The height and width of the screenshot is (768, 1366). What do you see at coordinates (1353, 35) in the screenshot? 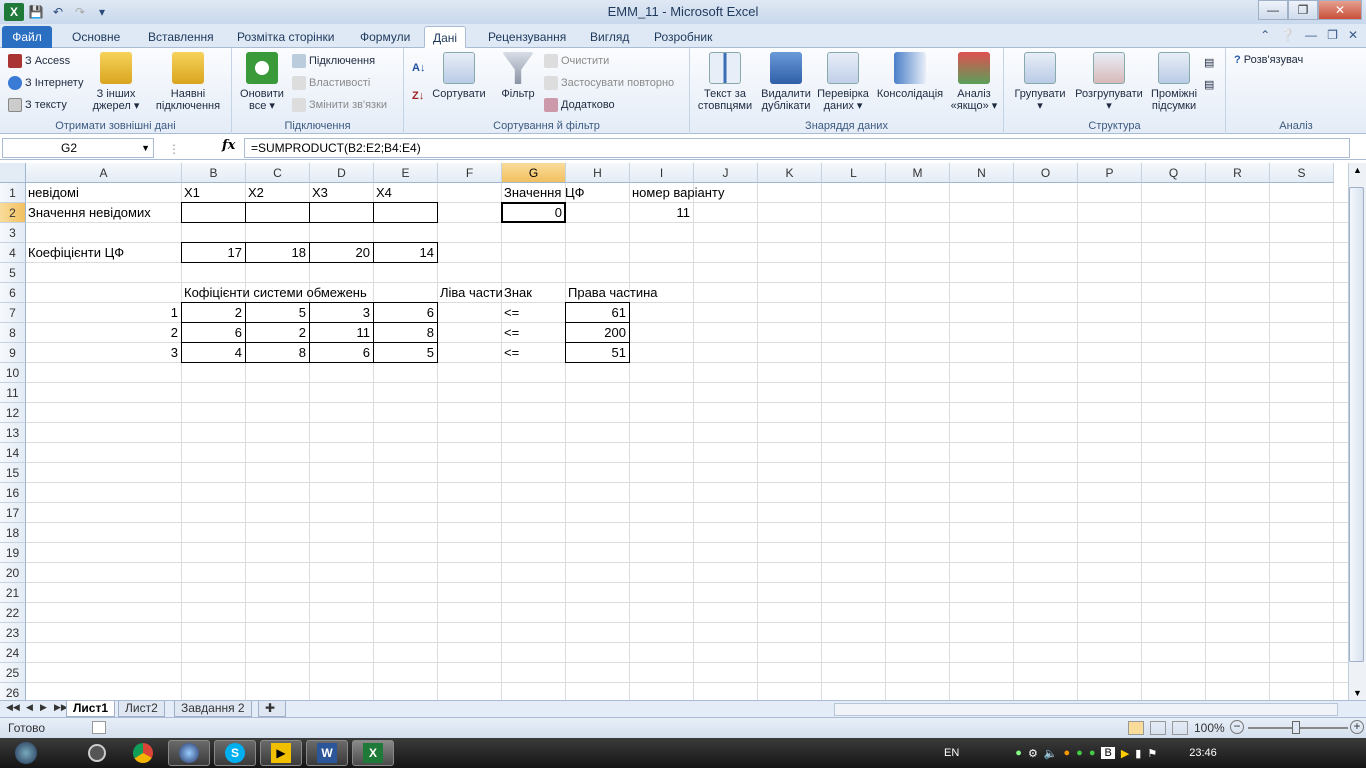
I see `workbook-close-icon: ✕` at bounding box center [1353, 35].